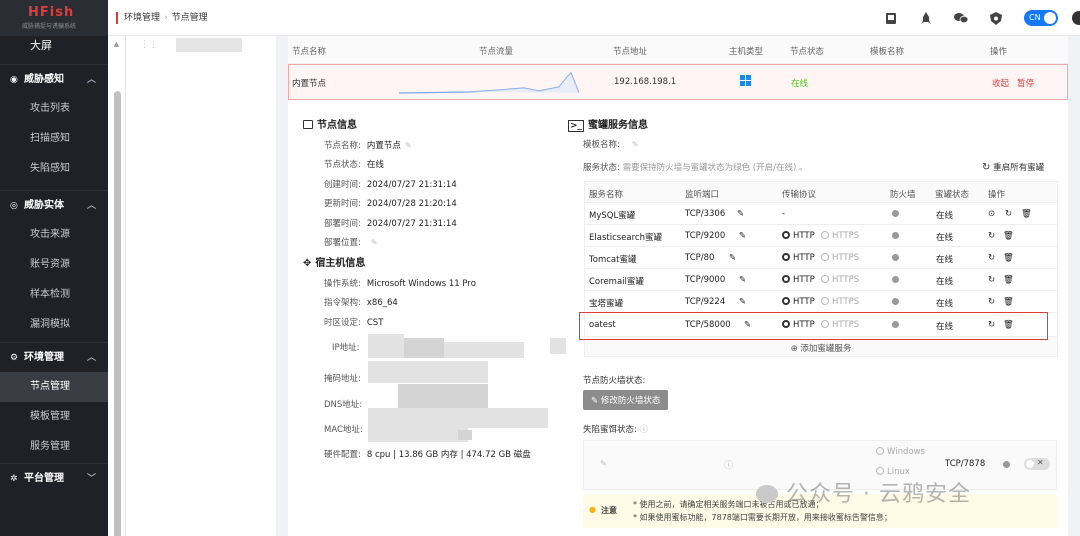 The image size is (1080, 536). Describe the element at coordinates (354, 323) in the screenshot. I see `field-timezone: 时区设定: CST` at that location.